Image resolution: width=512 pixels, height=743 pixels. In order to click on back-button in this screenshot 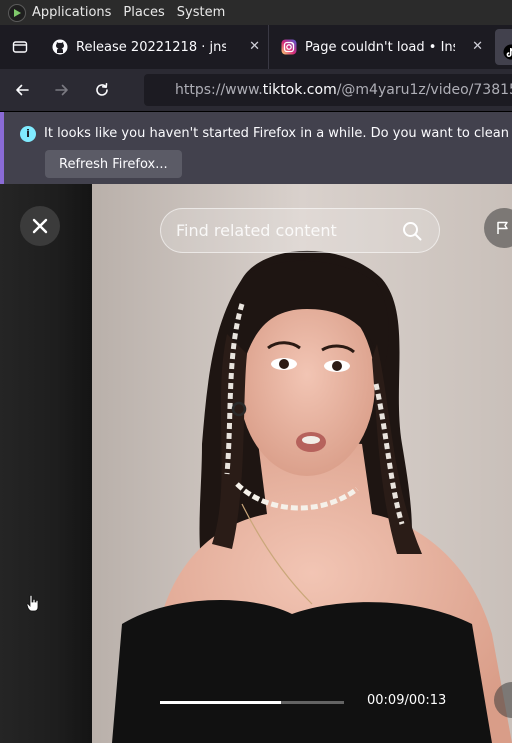, I will do `click(22, 90)`.